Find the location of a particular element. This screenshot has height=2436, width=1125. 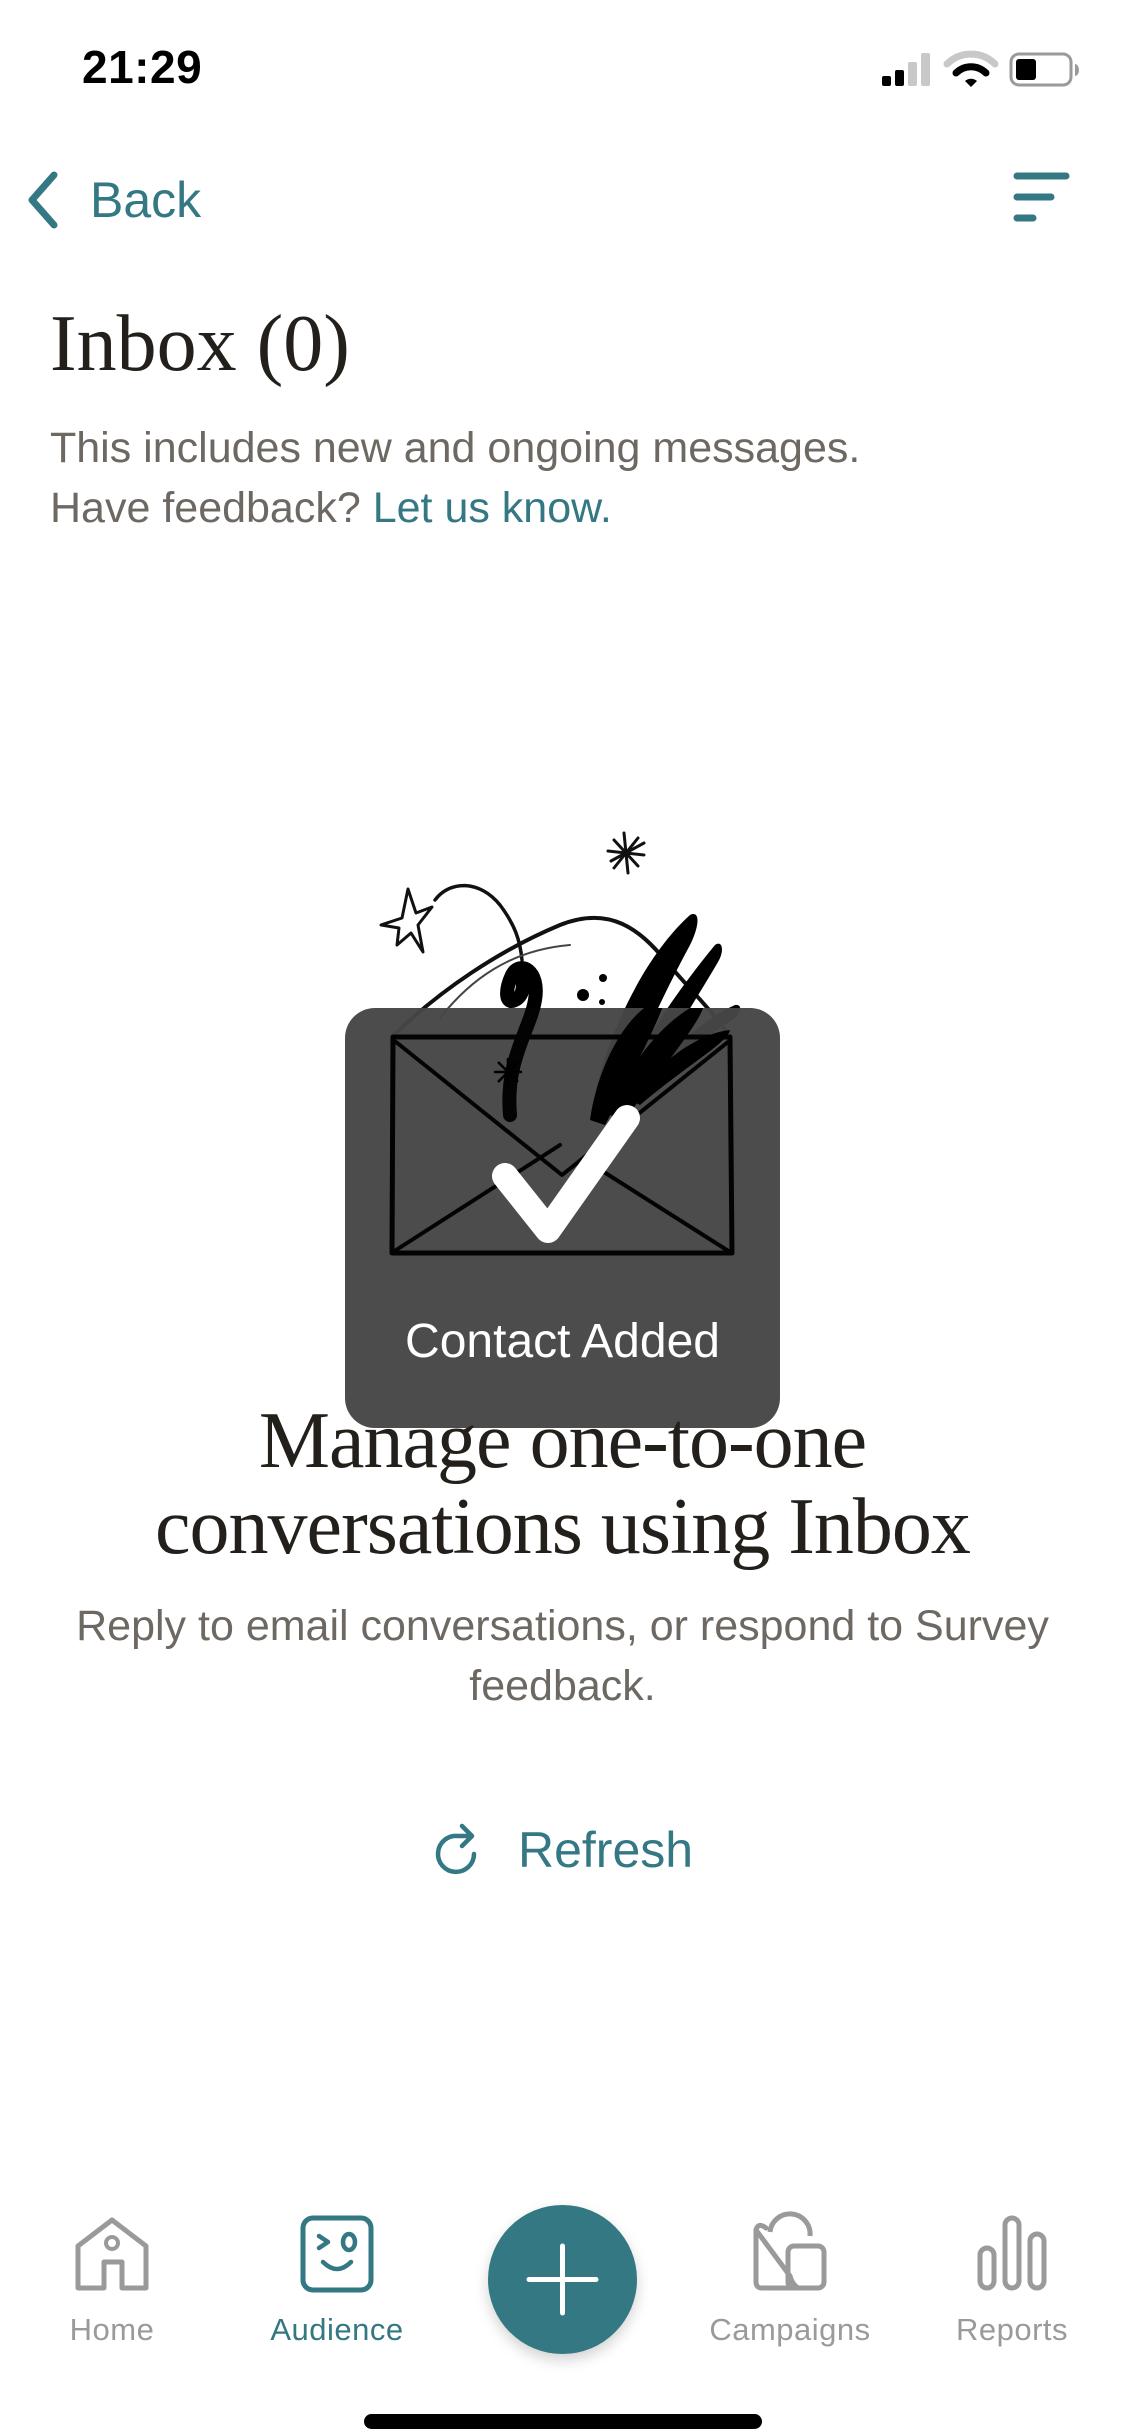

subtitle-description: This includes new and ongoing messages. is located at coordinates (455, 448).